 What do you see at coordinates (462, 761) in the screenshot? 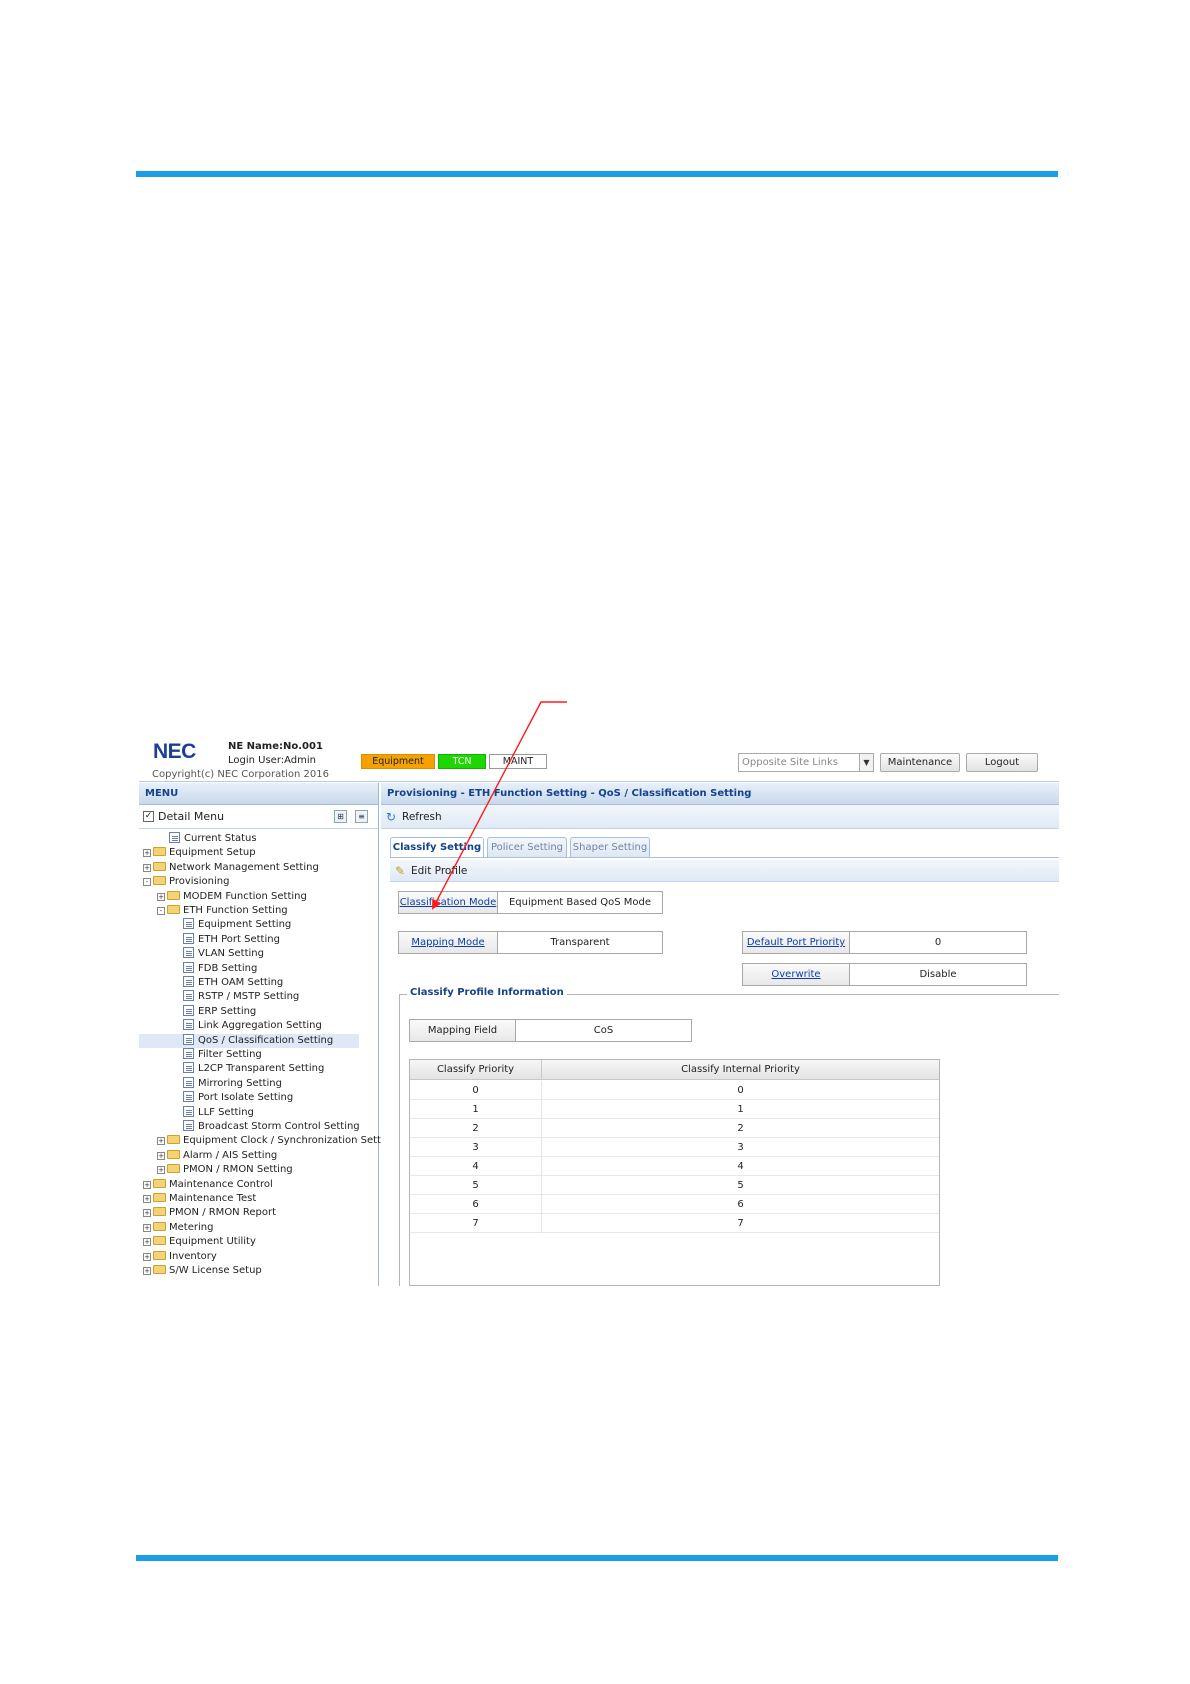
I see `status-tcn: TCN` at bounding box center [462, 761].